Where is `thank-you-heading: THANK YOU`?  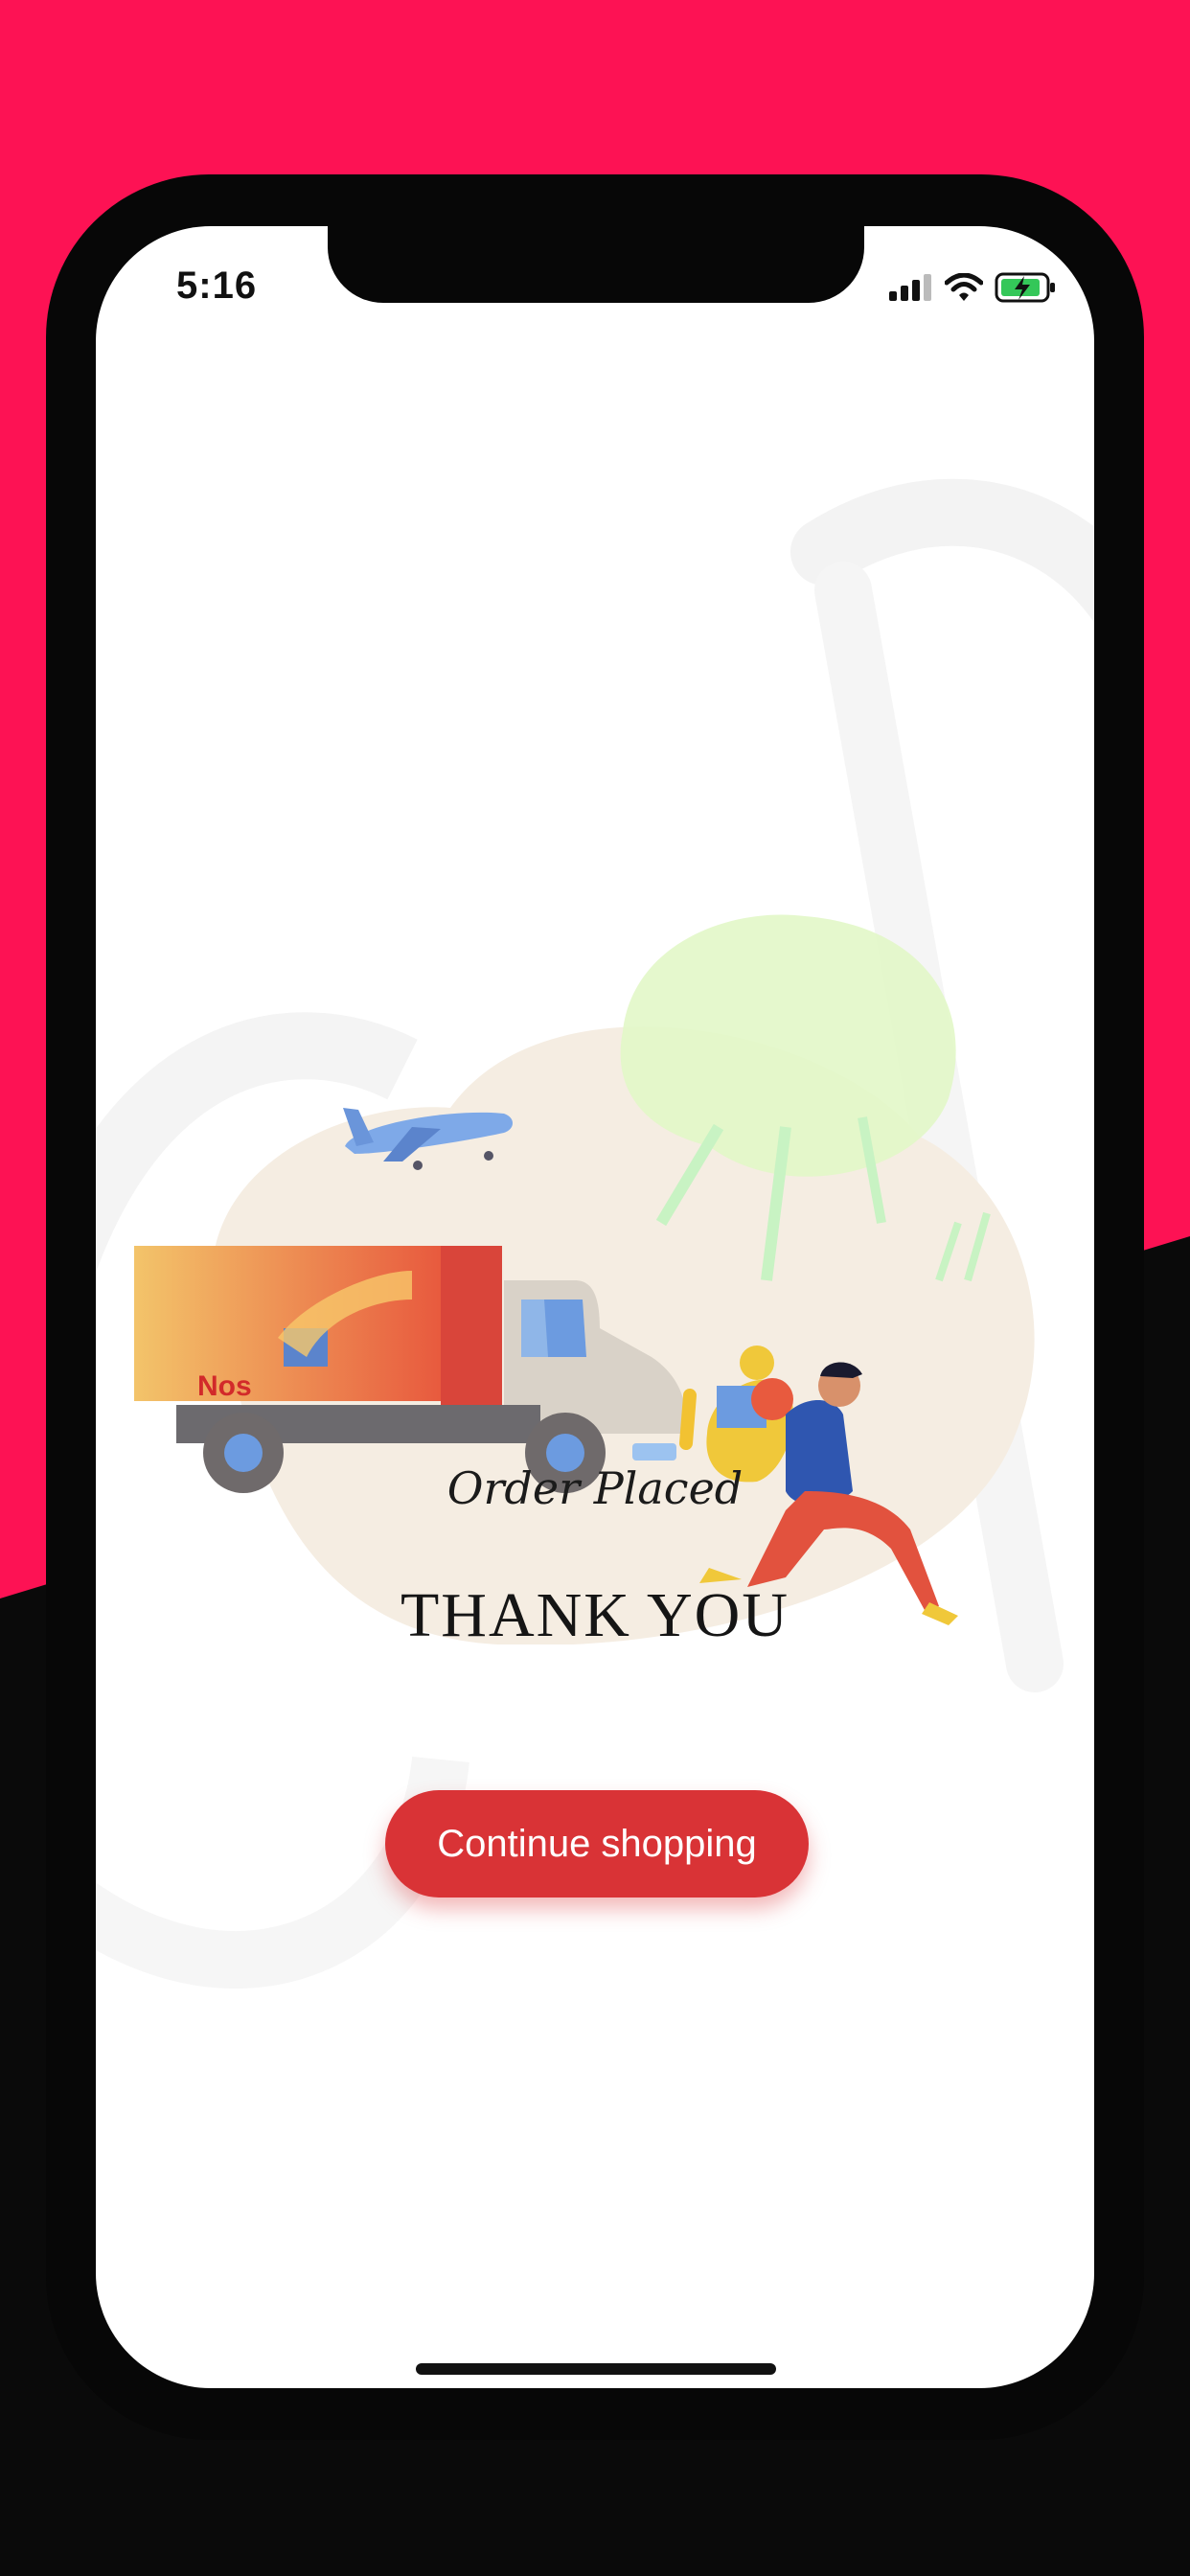
thank-you-heading: THANK YOU is located at coordinates (595, 1615).